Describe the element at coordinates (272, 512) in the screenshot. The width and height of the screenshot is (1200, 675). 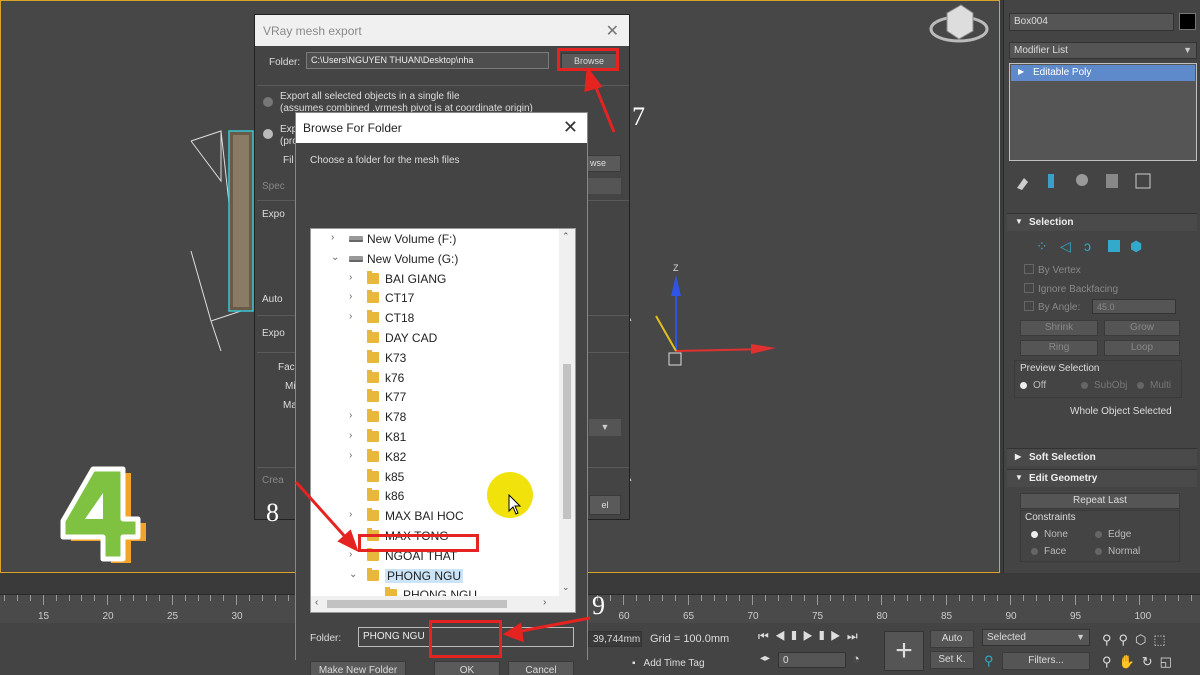
I see `step-8-label: 8` at that location.